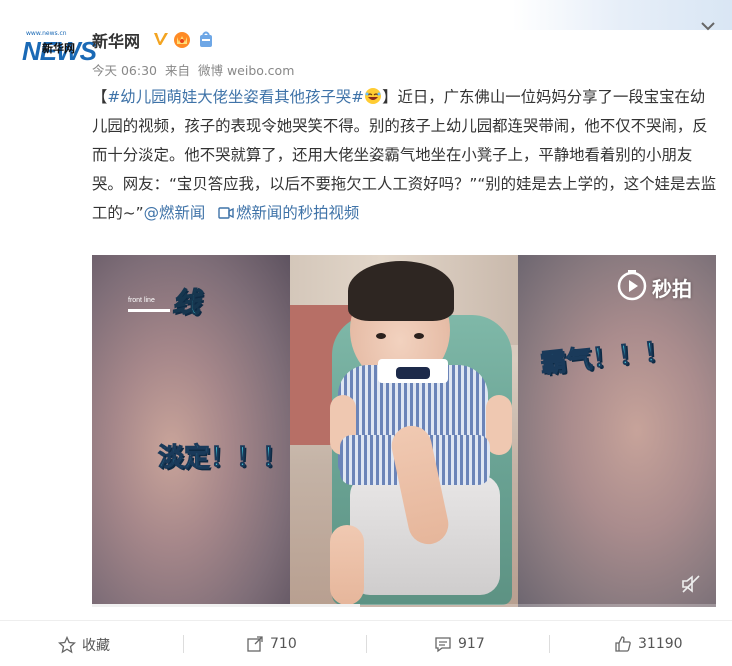 The image size is (732, 666). Describe the element at coordinates (283, 644) in the screenshot. I see `repost-count: 710` at that location.